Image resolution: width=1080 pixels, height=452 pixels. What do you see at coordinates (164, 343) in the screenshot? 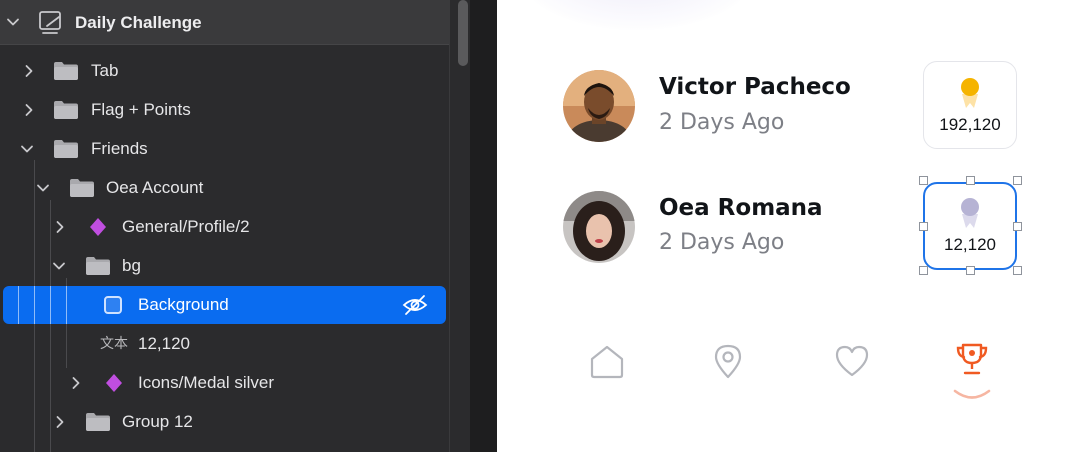
I see `layer-label: 12,120` at bounding box center [164, 343].